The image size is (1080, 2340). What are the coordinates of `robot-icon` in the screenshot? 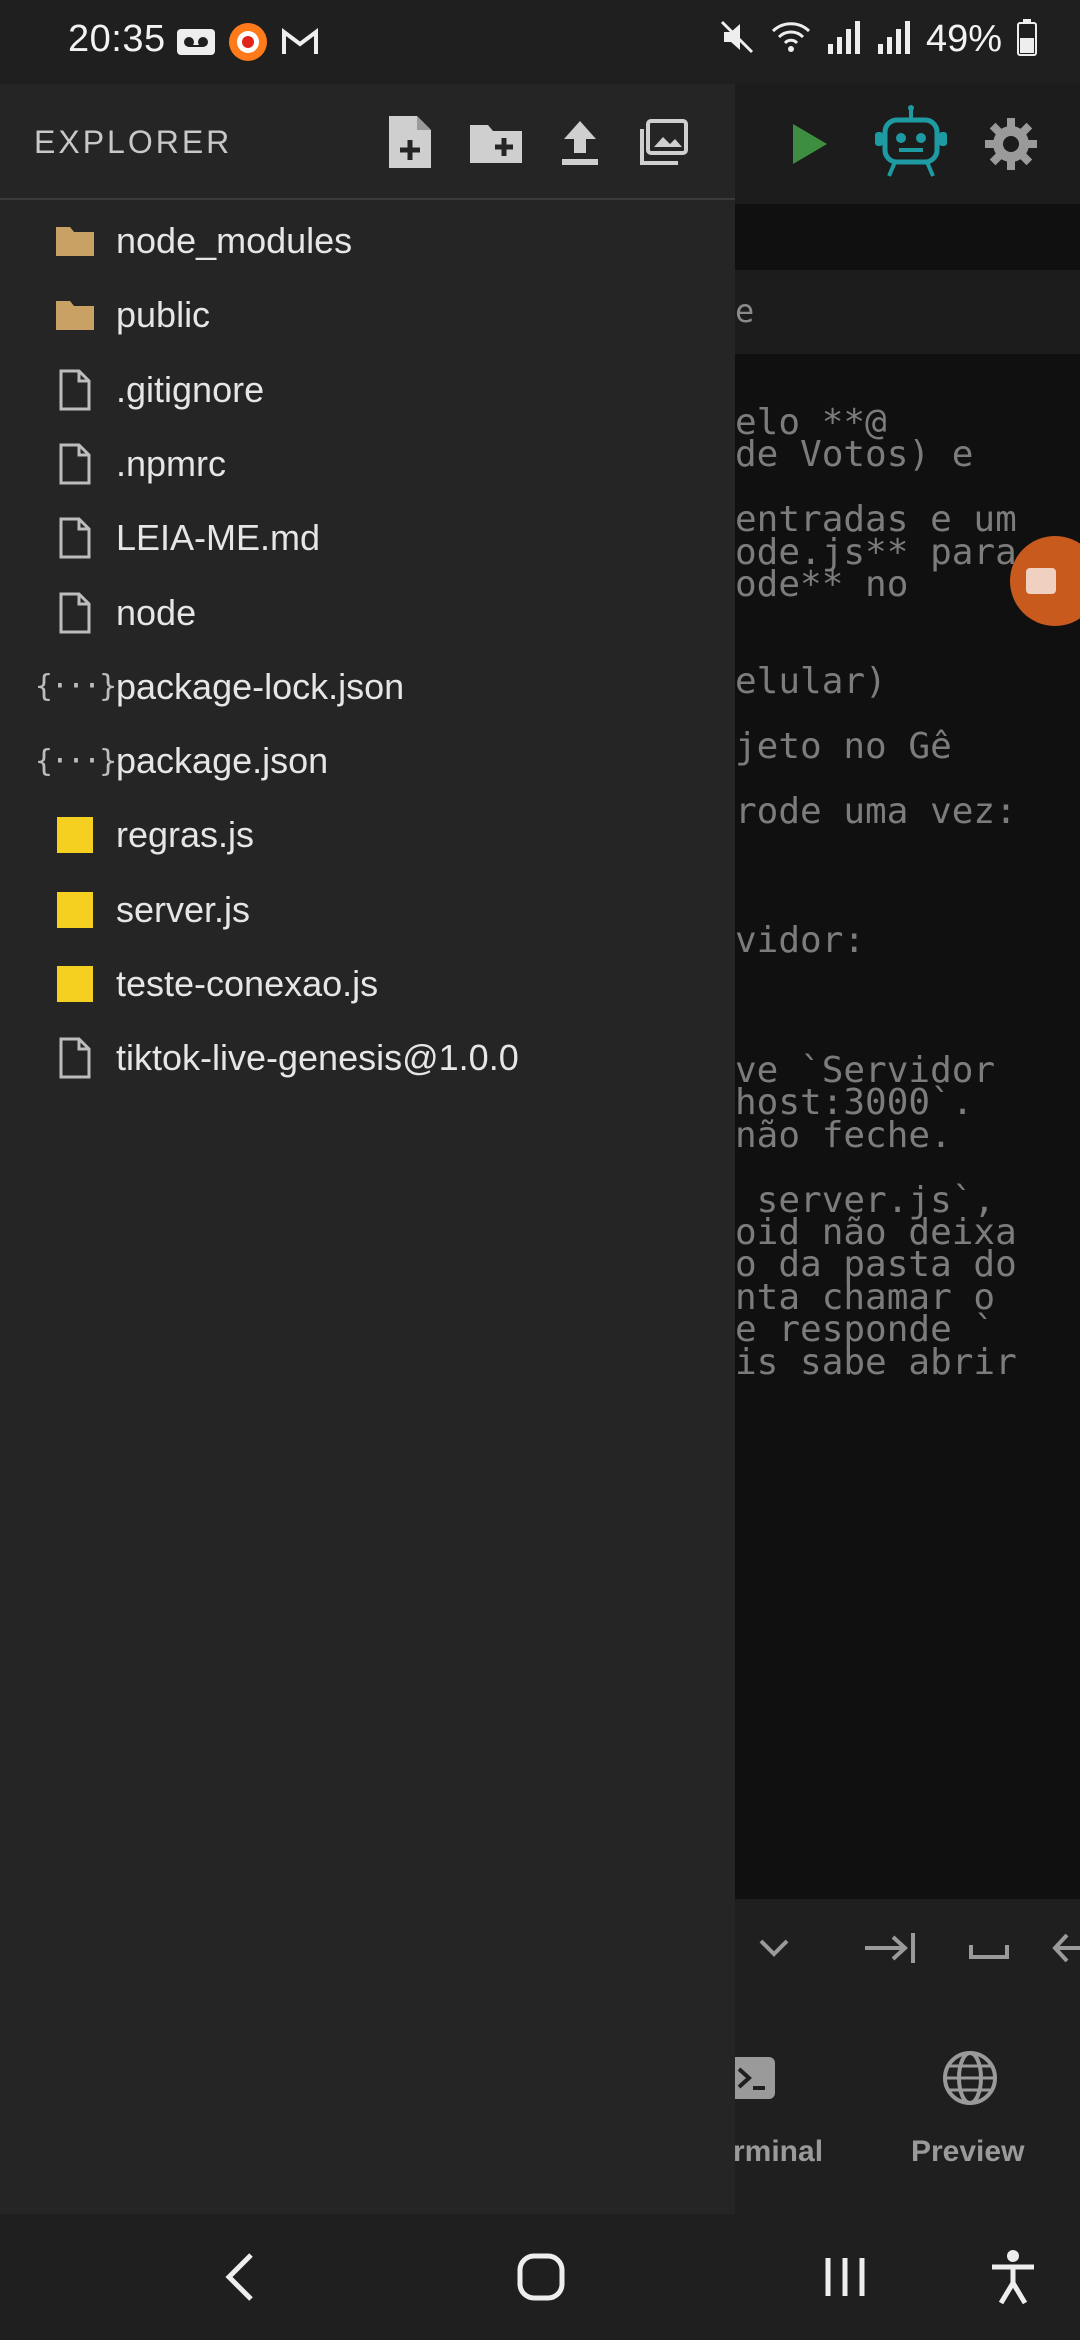 It's located at (911, 144).